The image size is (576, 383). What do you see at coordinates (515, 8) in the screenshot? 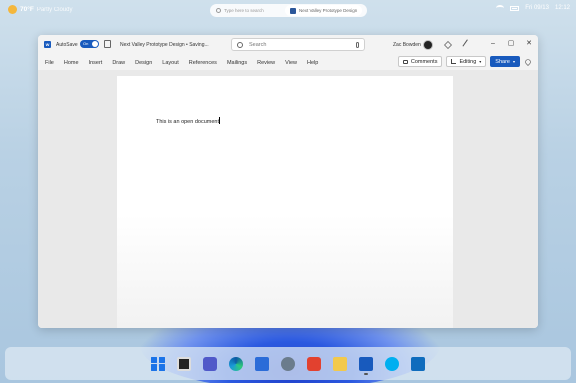
I see `battery-icon` at bounding box center [515, 8].